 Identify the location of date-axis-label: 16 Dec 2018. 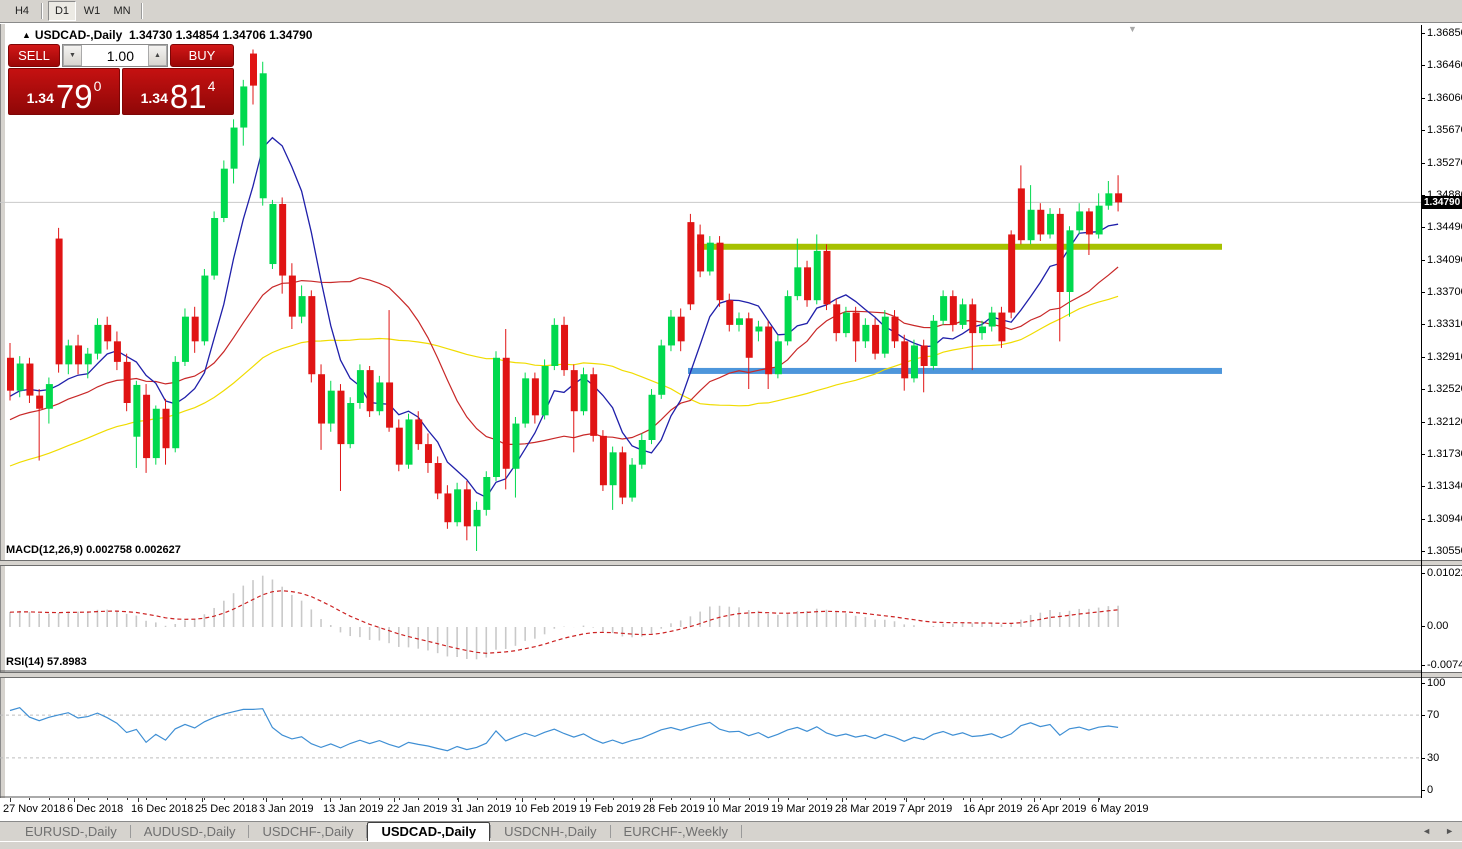
(162, 809).